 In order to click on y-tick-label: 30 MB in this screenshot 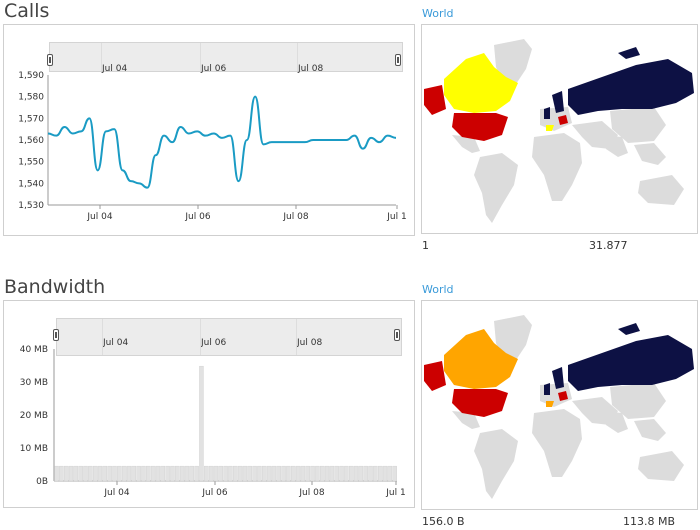, I will do `click(34, 383)`.